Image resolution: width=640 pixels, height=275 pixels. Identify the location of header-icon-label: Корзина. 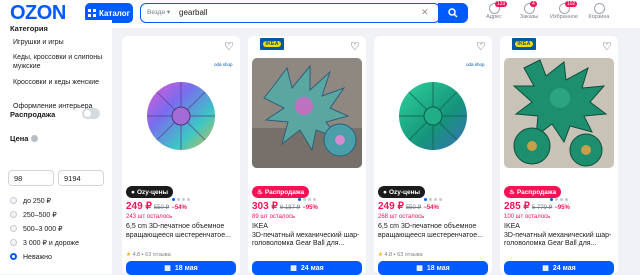
(599, 17).